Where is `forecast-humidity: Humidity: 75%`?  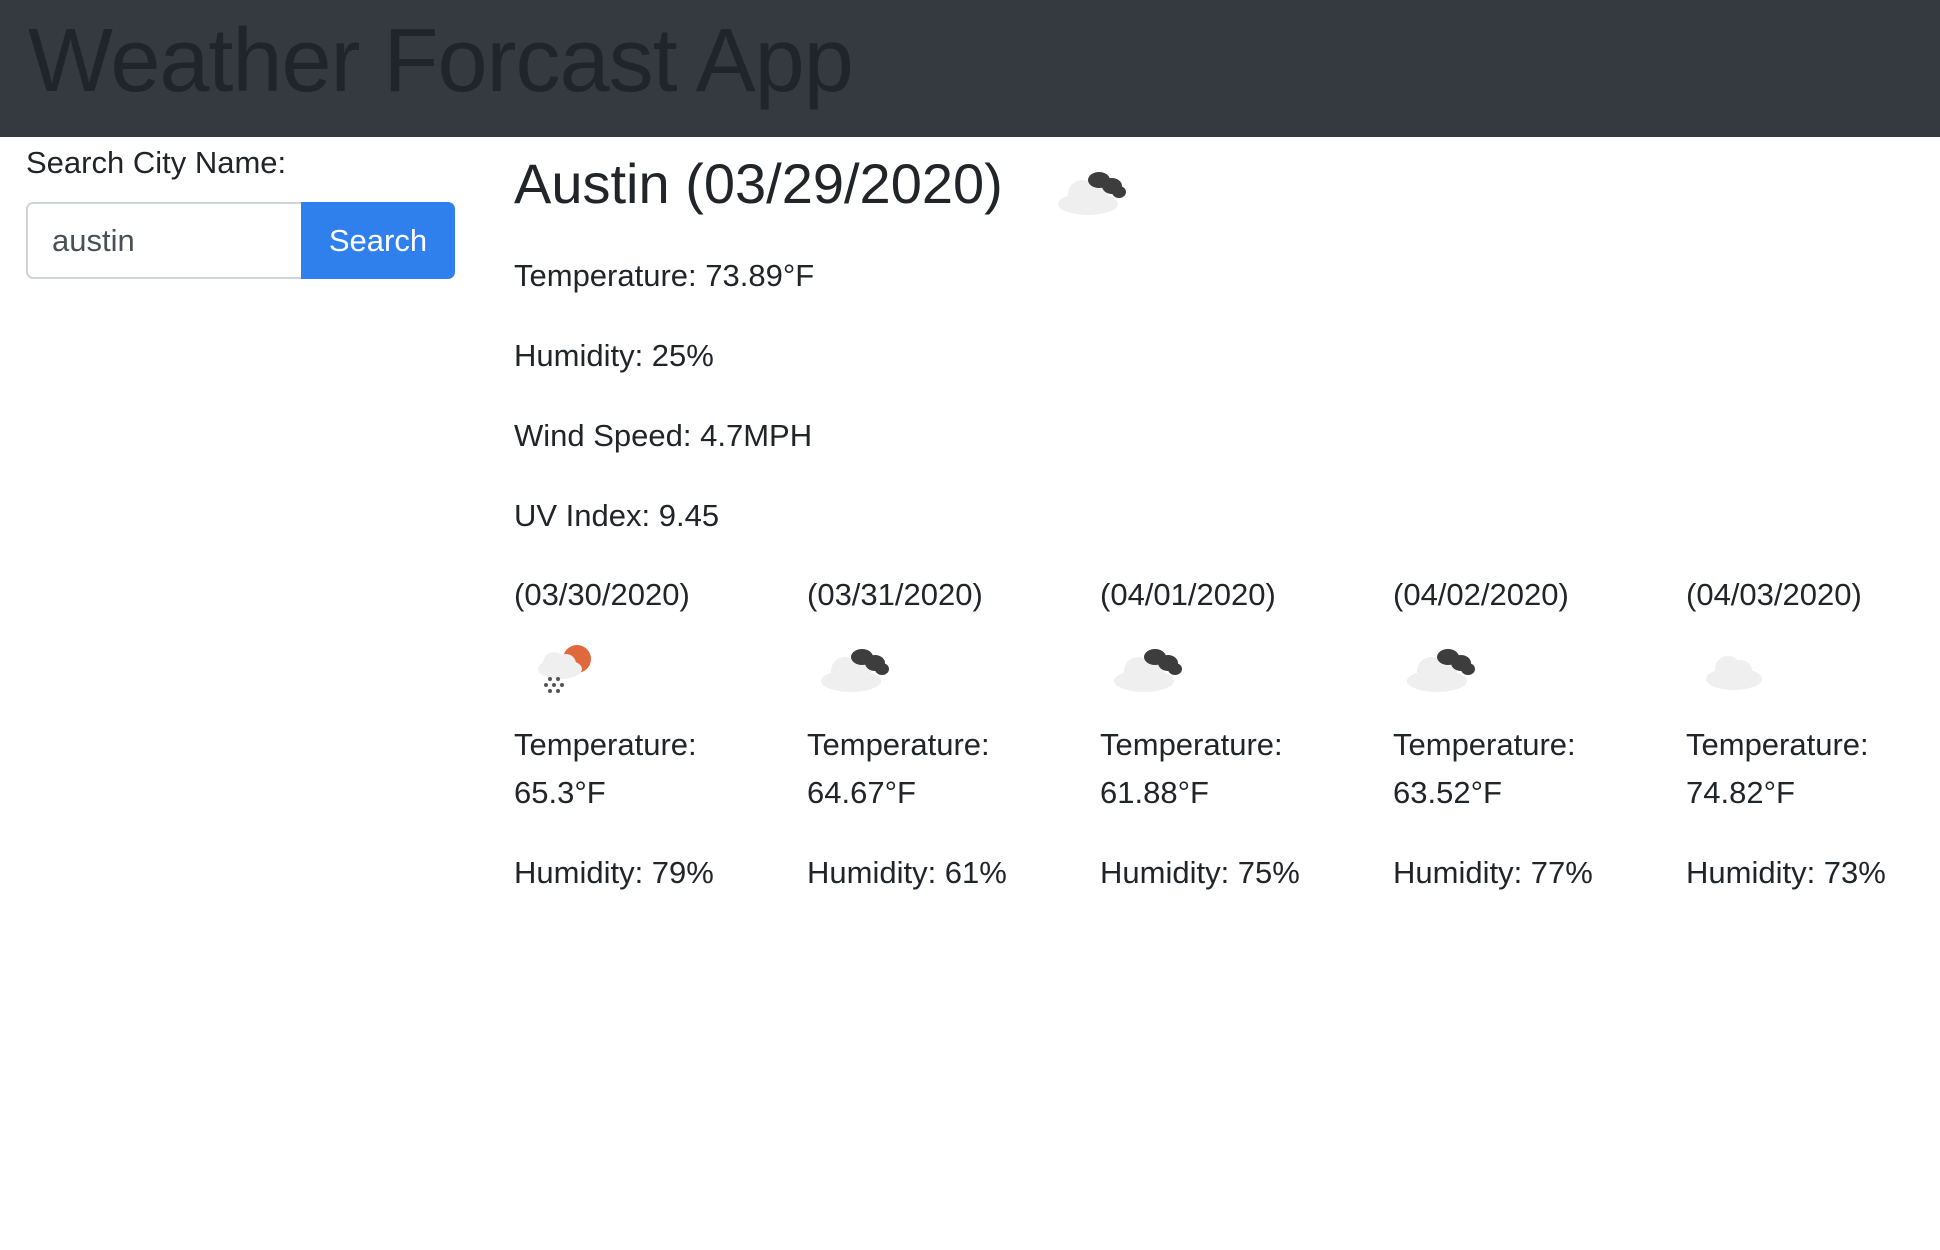 forecast-humidity: Humidity: 75% is located at coordinates (1200, 872).